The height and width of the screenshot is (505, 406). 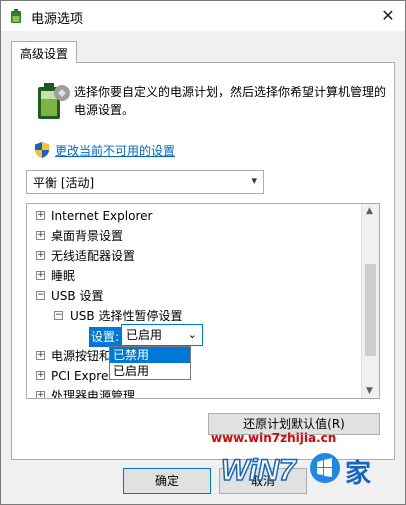 I want to click on change-unavailable-settings-link: 更改当前不可用的设置, so click(x=115, y=150).